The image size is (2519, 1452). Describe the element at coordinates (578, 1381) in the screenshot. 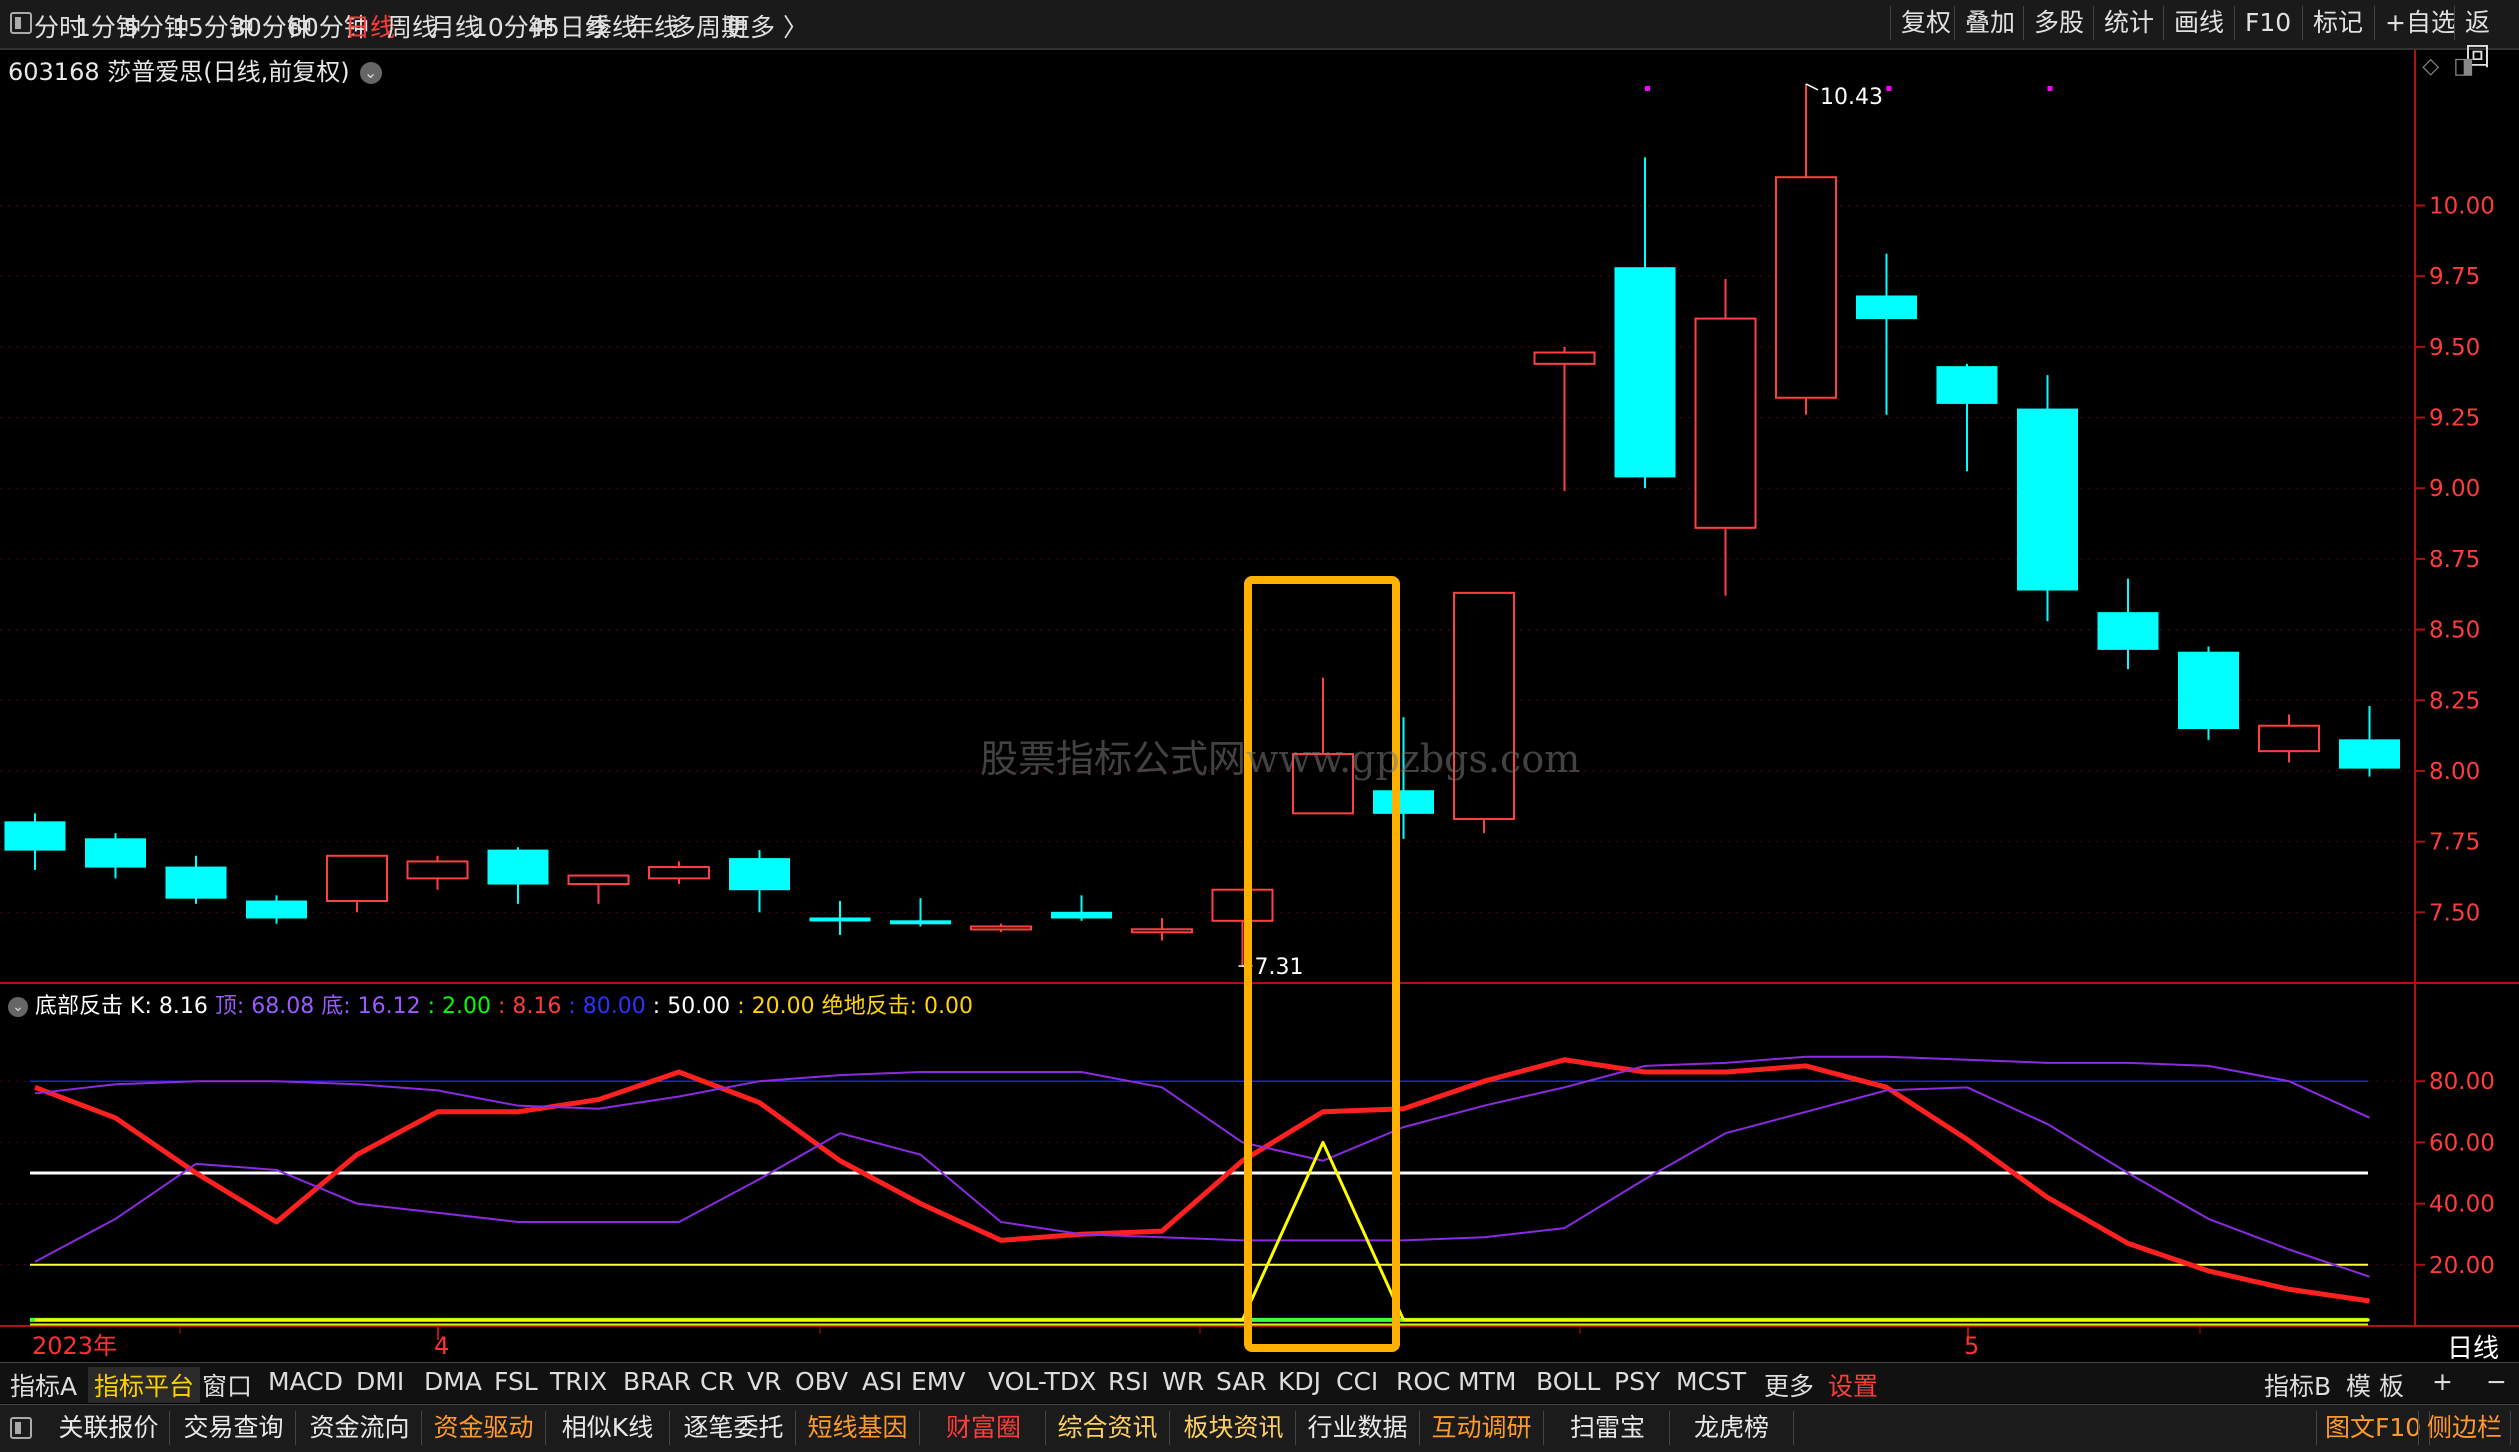

I see `indicator-tab: TRIX` at that location.